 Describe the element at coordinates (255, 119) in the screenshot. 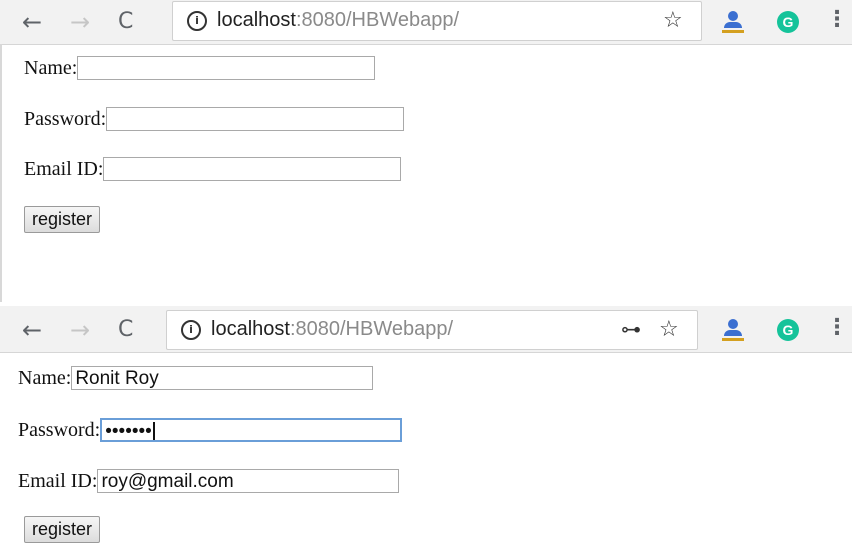

I see `password-input` at that location.